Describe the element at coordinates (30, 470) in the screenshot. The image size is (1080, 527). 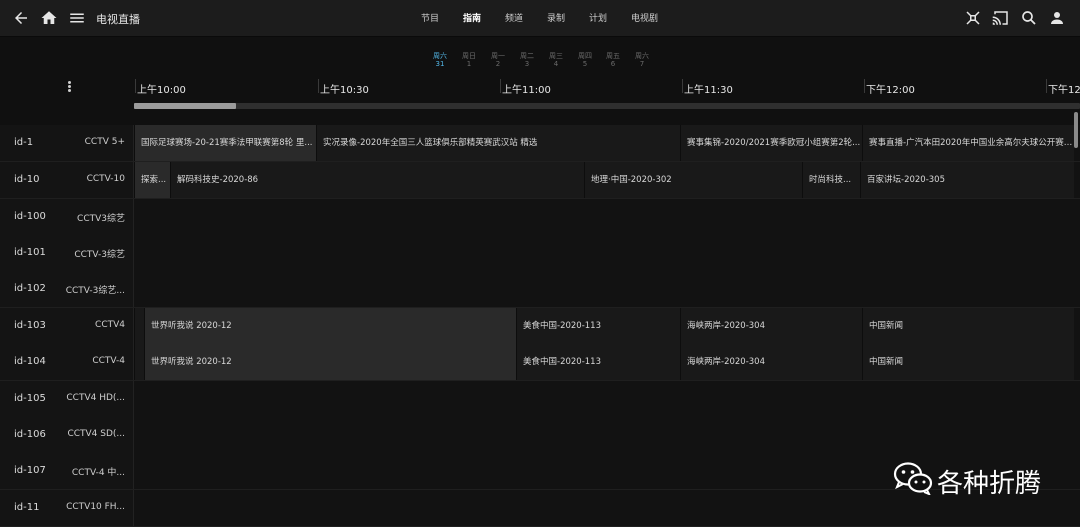
I see `channel-id: id-107` at that location.